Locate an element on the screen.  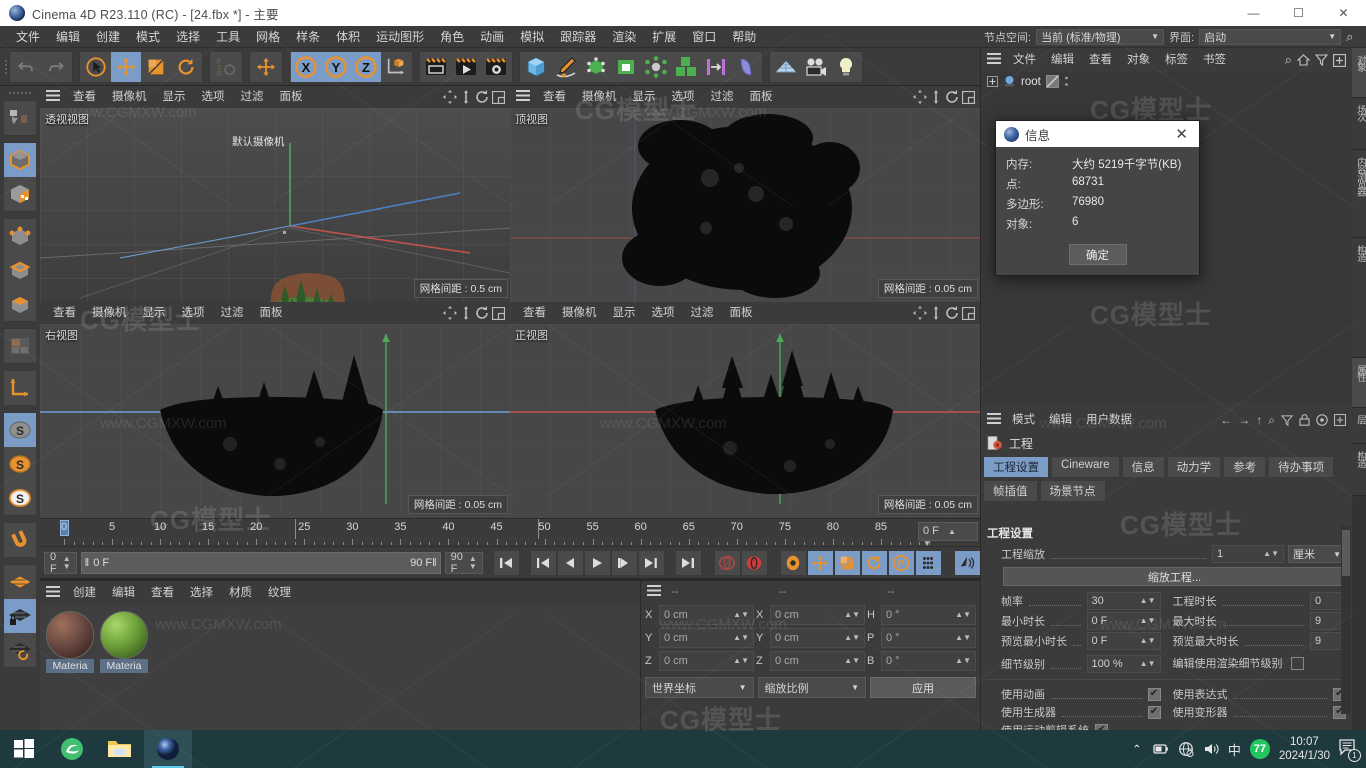
am-menu-1: 编辑 is located at coordinates (1060, 420).